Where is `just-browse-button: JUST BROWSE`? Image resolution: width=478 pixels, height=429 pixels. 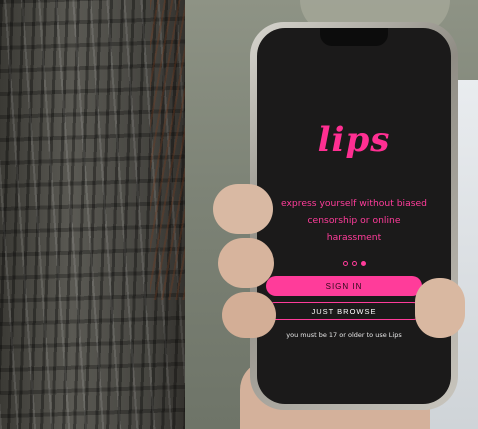
just-browse-button: JUST BROWSE is located at coordinates (344, 311).